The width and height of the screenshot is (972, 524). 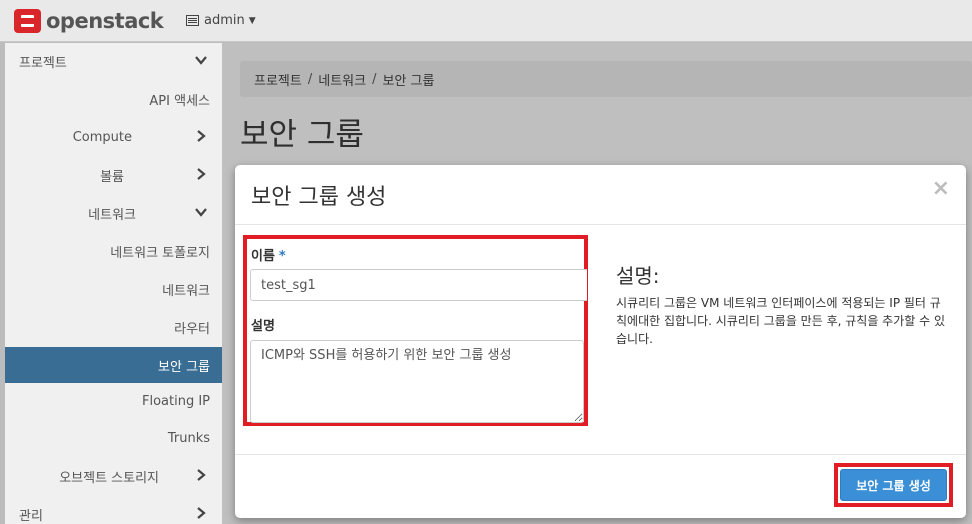 I want to click on description-field-label: 설명, so click(x=263, y=326).